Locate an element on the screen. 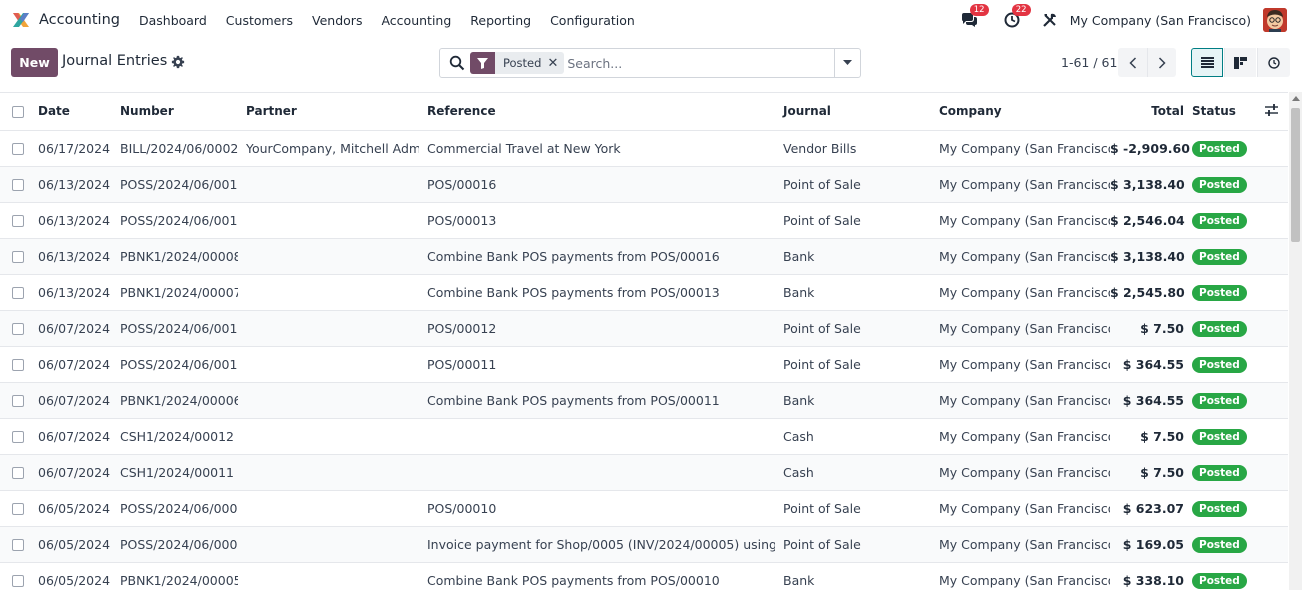 This screenshot has width=1302, height=590. optional-columns-toggle is located at coordinates (1271, 112).